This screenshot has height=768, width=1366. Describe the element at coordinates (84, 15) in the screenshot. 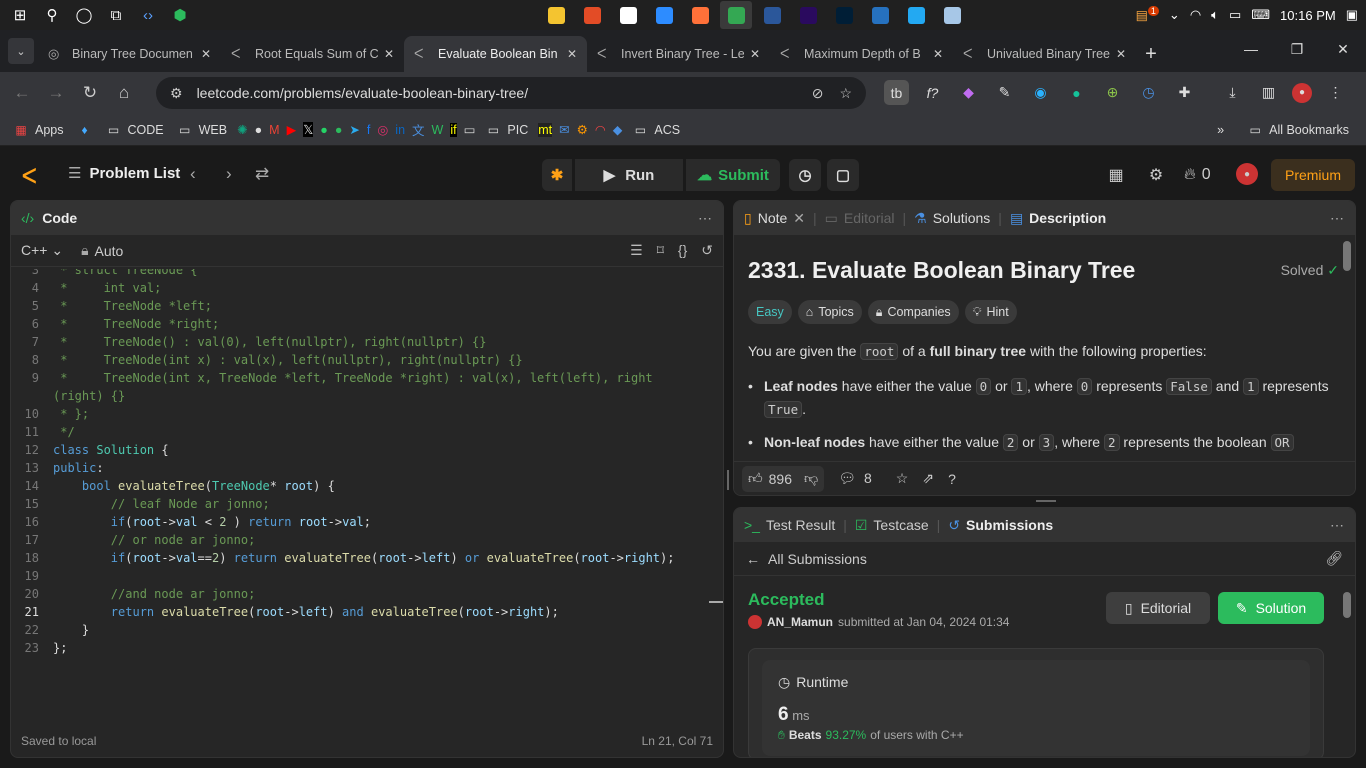

I see `cortana-icon: ◯` at that location.